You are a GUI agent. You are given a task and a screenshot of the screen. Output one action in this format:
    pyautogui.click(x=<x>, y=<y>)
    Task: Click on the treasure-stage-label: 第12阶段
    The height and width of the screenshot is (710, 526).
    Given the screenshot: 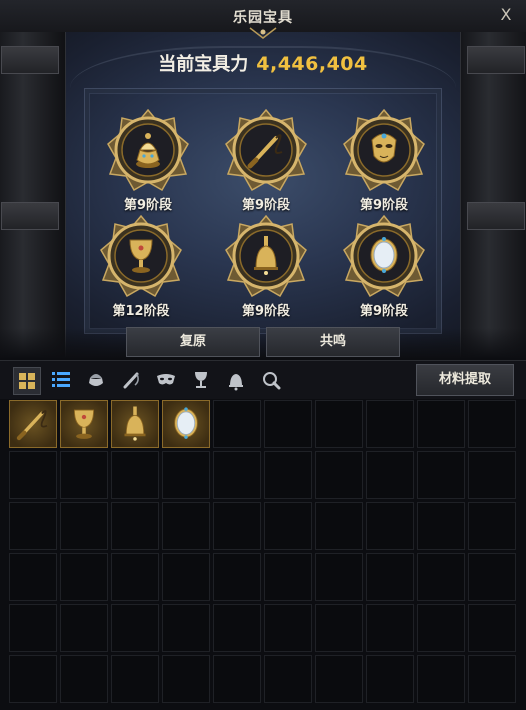 What is the action you would take?
    pyautogui.click(x=141, y=311)
    